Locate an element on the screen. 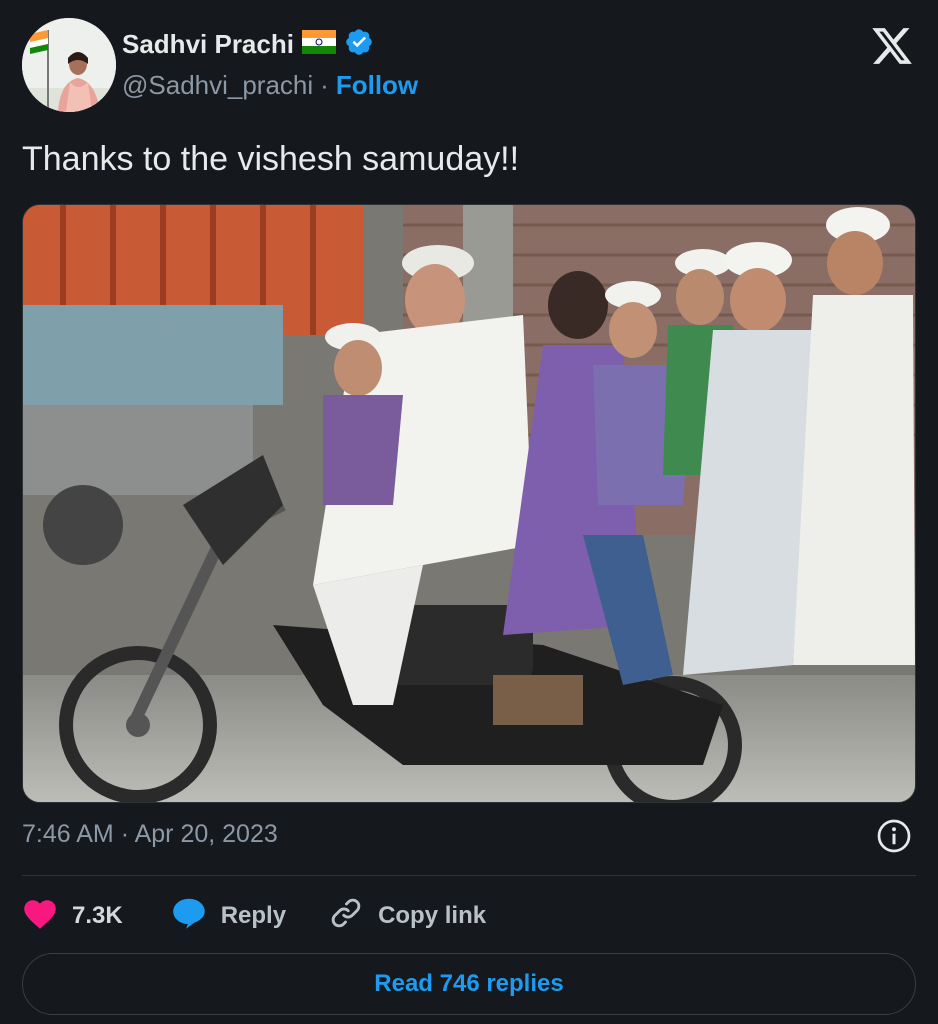 This screenshot has height=1024, width=938. tweet-actions: 7.3K Reply Copy link is located at coordinates (254, 916).